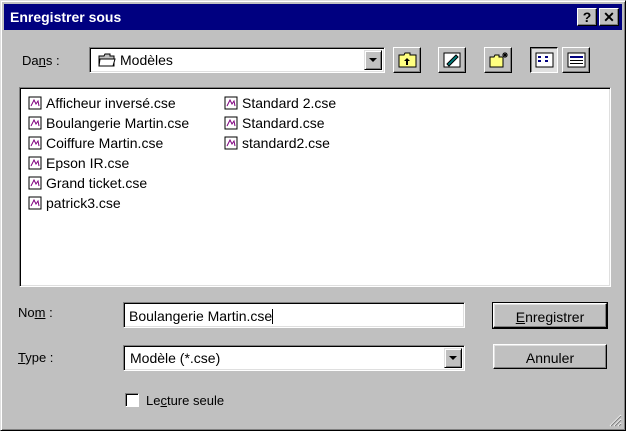  I want to click on read-only-label: Lecture seule, so click(185, 400).